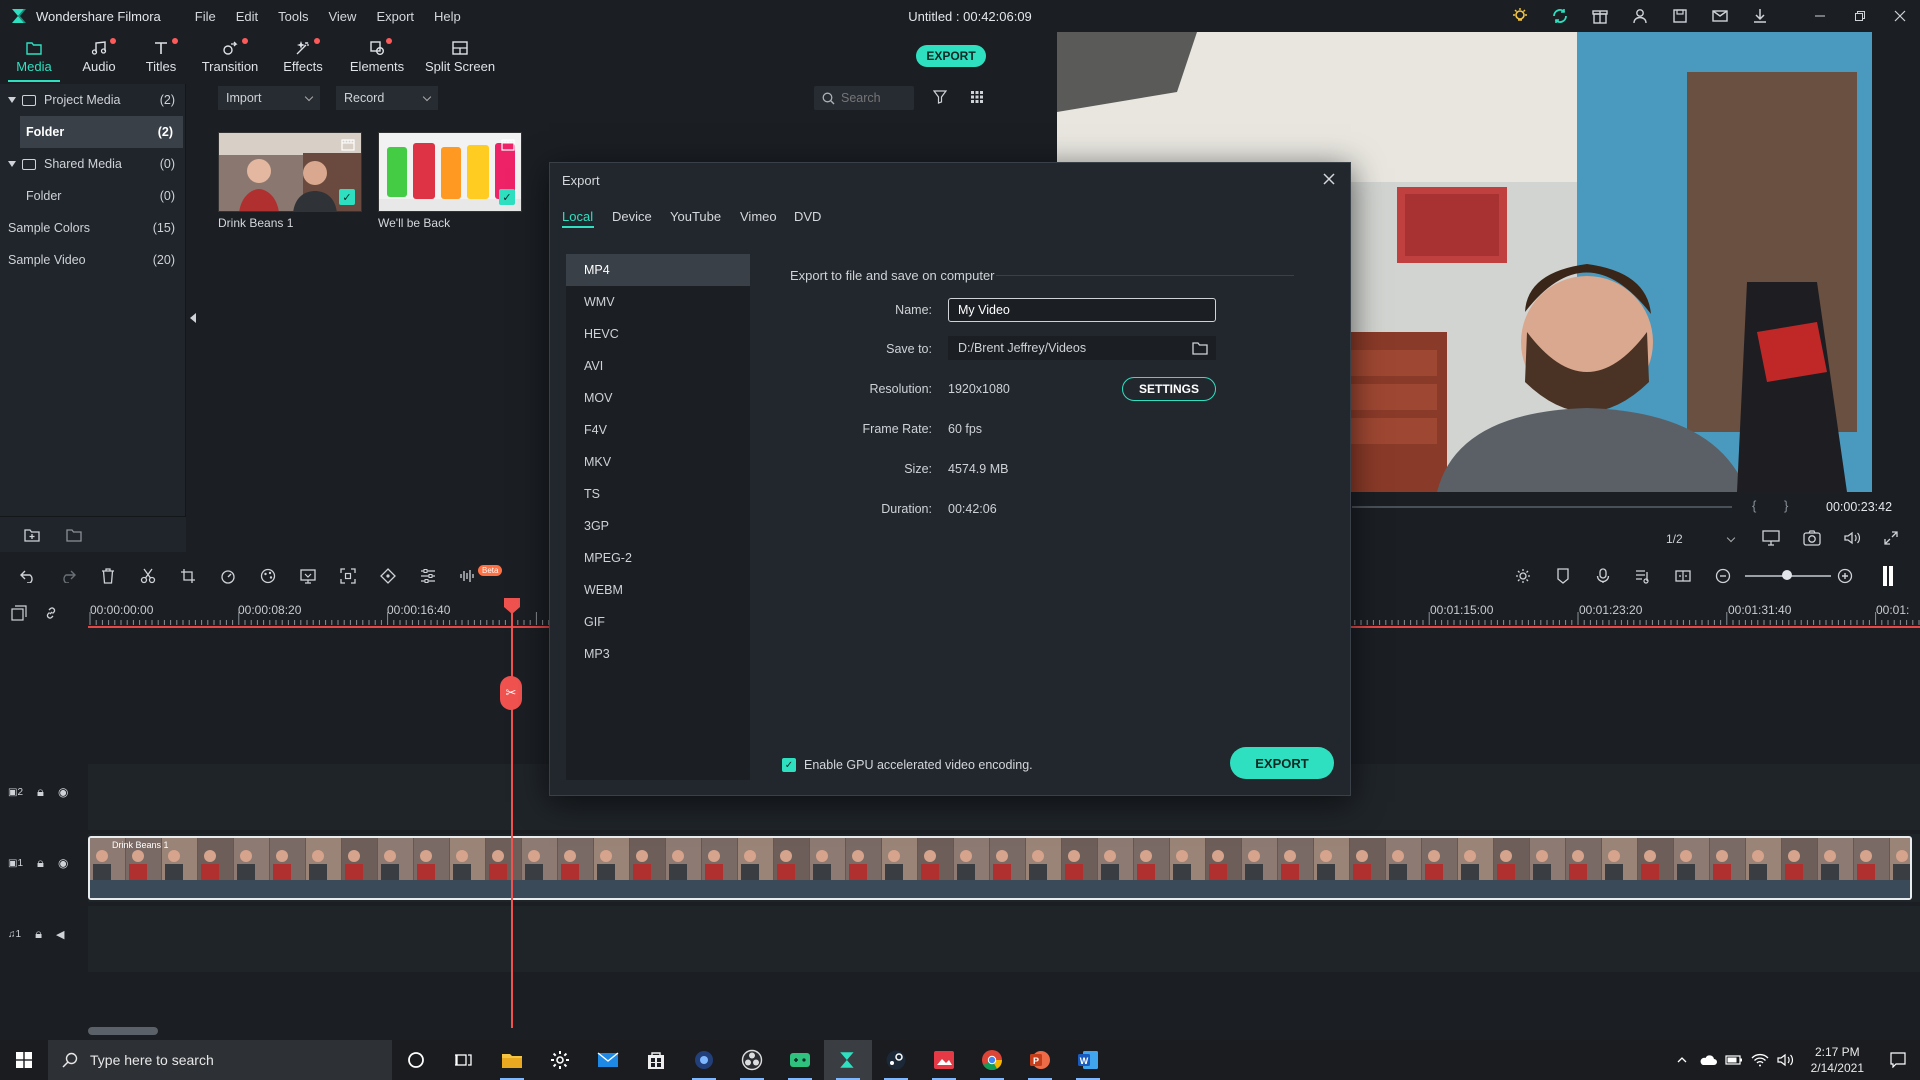  What do you see at coordinates (560, 1060) in the screenshot?
I see `taskbar-settings` at bounding box center [560, 1060].